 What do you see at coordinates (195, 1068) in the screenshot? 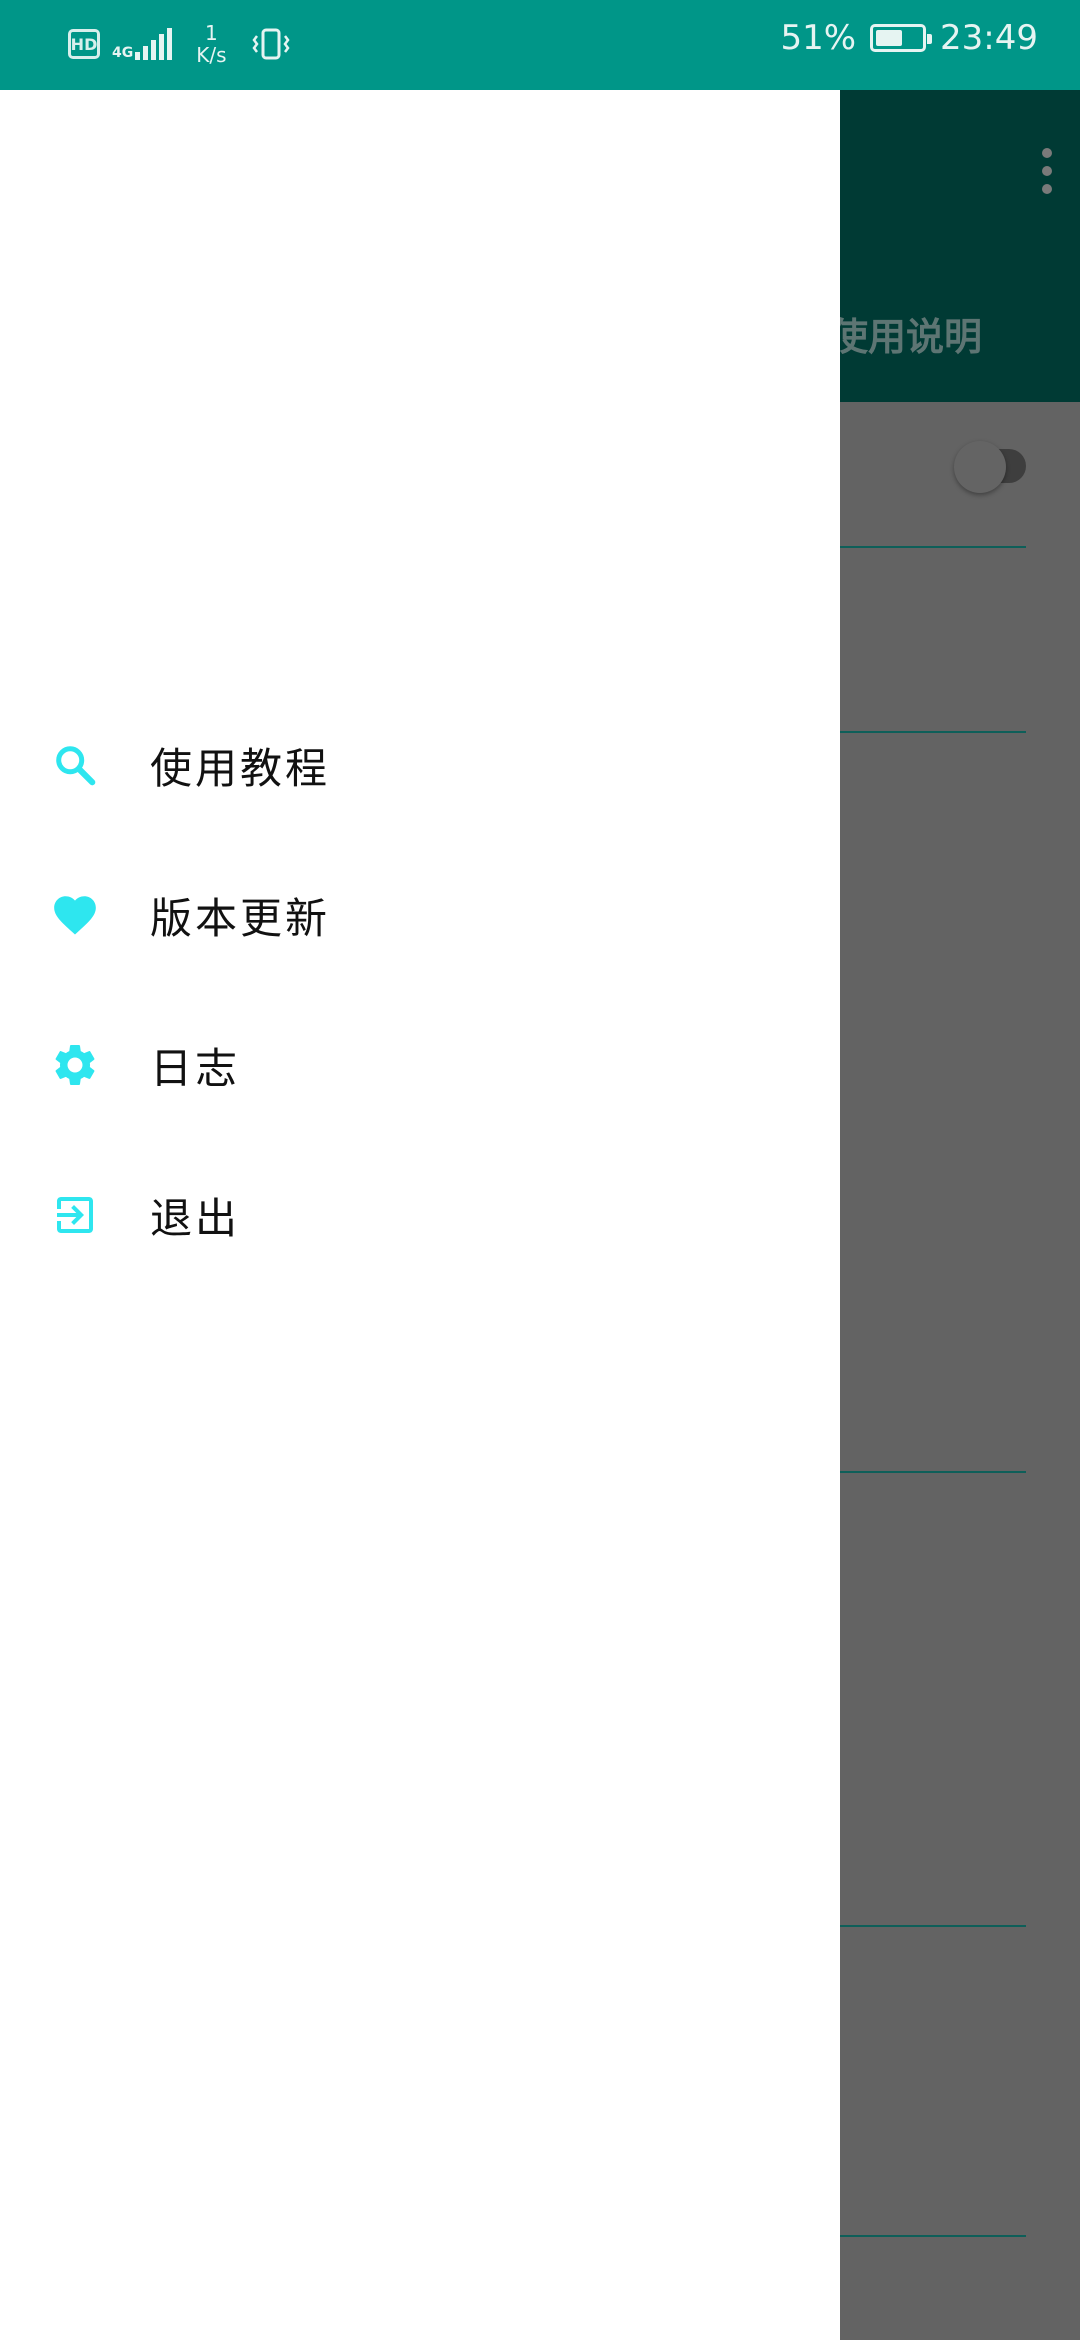
I see `drawer-item-label: 日志` at bounding box center [195, 1068].